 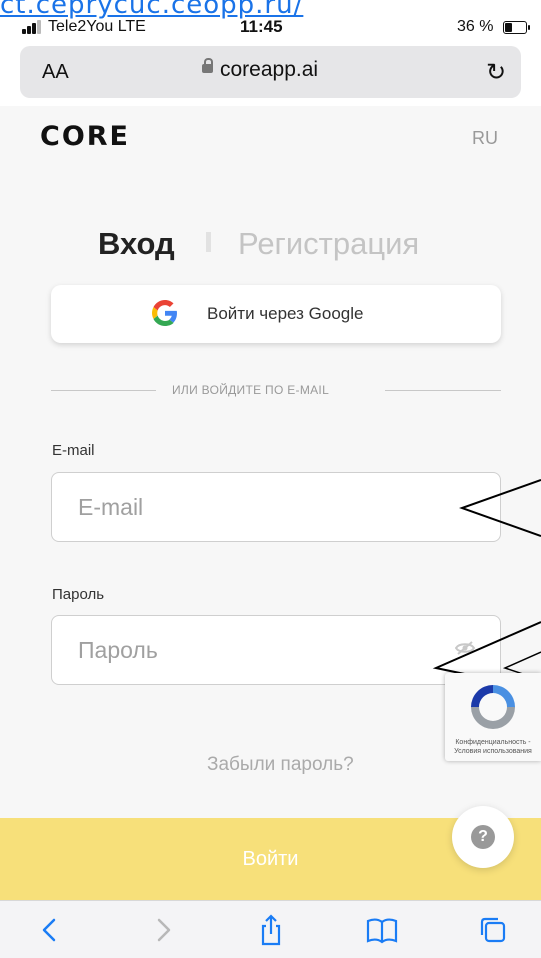 I want to click on tabs-icon, so click(x=493, y=930).